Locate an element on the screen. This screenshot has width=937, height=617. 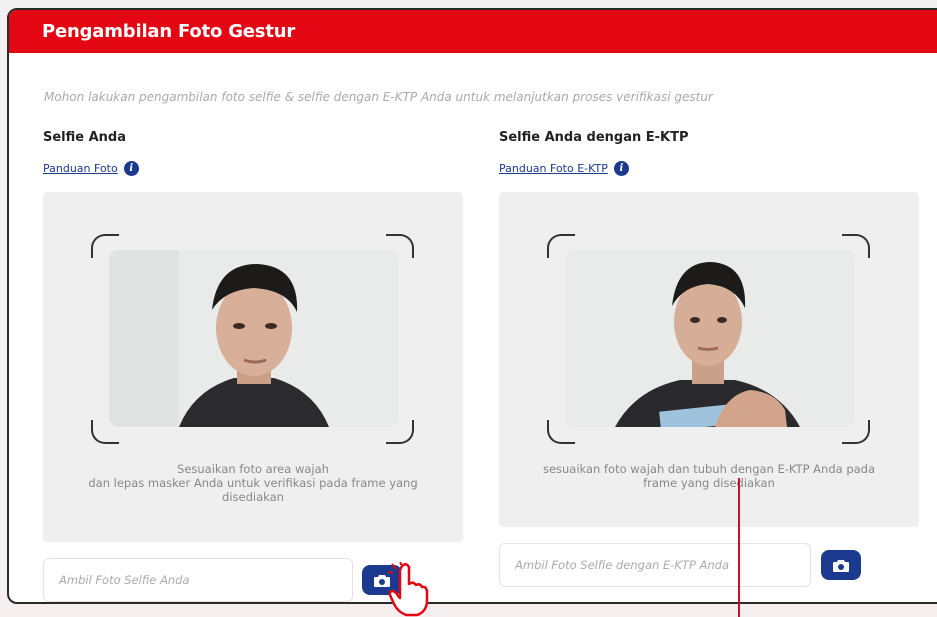
card-header: Pengambilan Foto Gestur is located at coordinates (473, 31).